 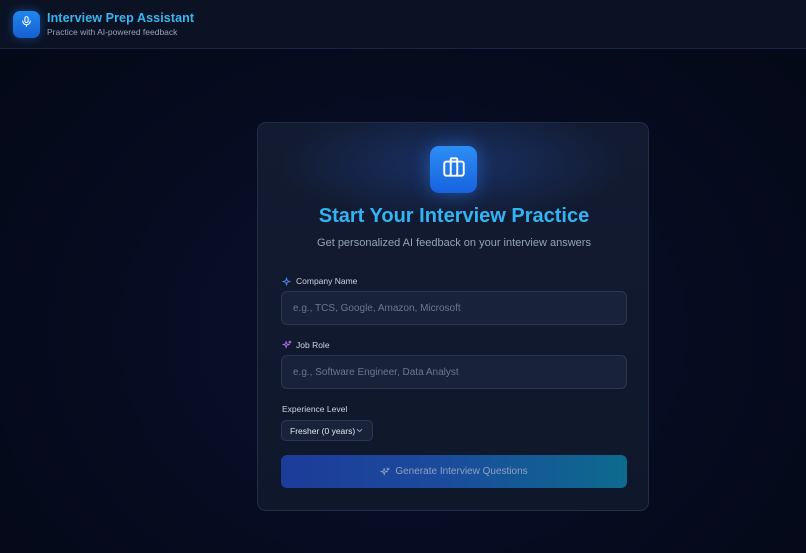 I want to click on role-label: Job Role, so click(x=306, y=345).